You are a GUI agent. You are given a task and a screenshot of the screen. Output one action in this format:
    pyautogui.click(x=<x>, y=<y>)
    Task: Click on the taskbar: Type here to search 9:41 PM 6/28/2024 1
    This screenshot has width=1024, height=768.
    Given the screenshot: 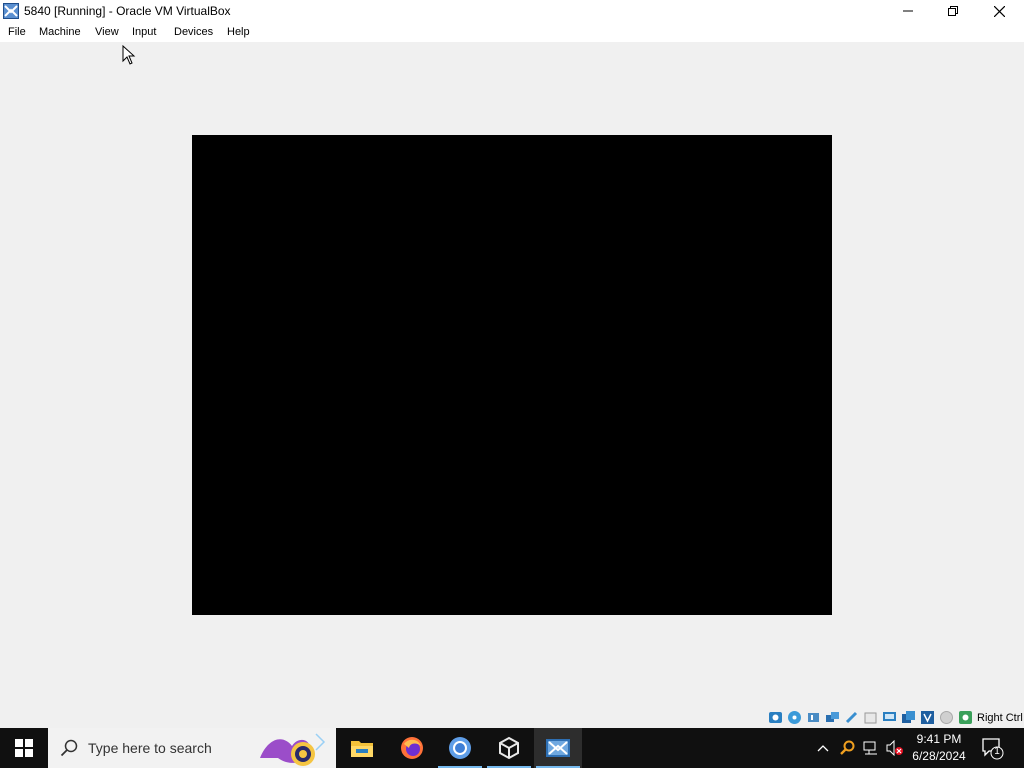 What is the action you would take?
    pyautogui.click(x=512, y=748)
    